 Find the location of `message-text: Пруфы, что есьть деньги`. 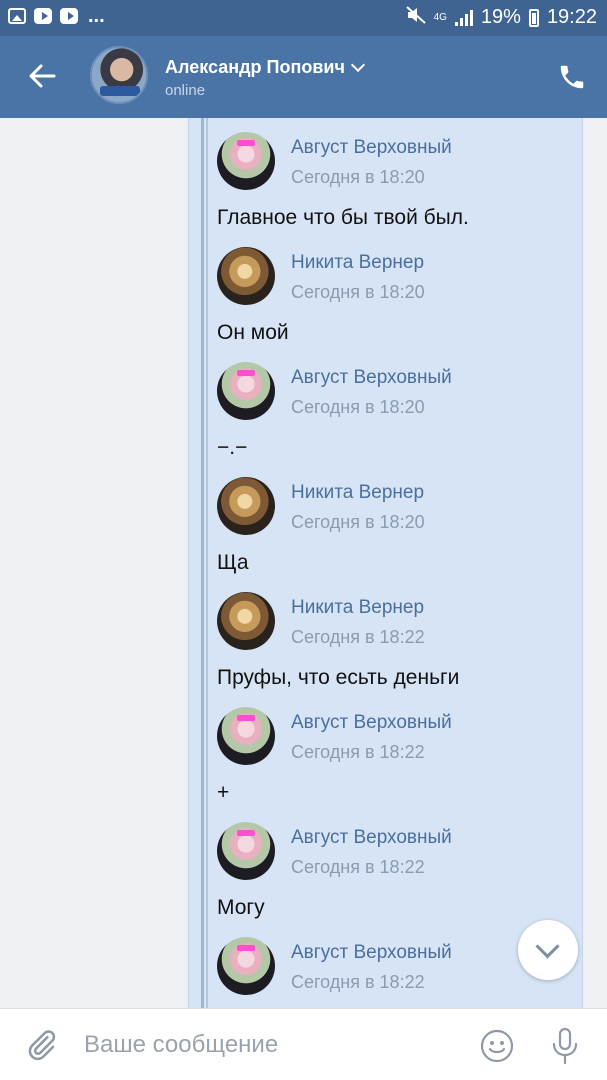

message-text: Пруфы, что есьть деньги is located at coordinates (338, 677).